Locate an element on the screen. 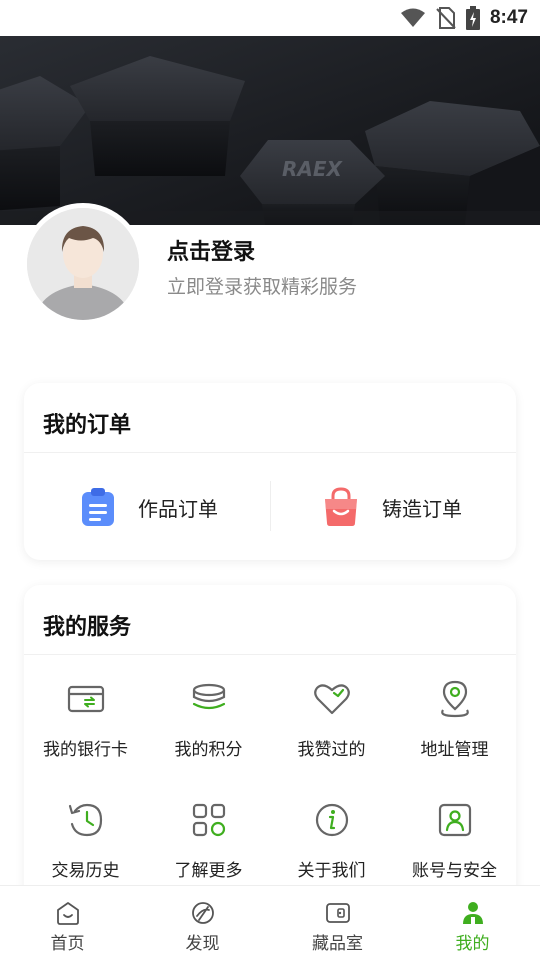 The width and height of the screenshot is (540, 960). bank-card-icon is located at coordinates (85, 699).